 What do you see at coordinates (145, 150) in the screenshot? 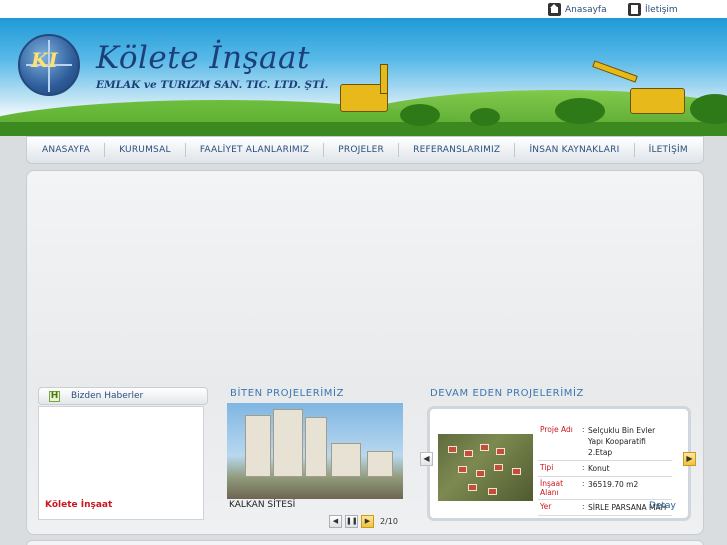
I see `nav-item-kurumsal: KURUMSAL` at bounding box center [145, 150].